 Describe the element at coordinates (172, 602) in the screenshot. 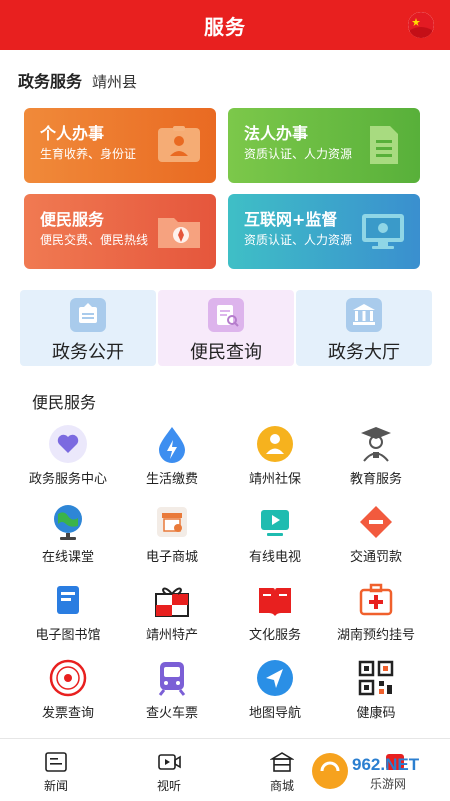

I see `gift-icon` at that location.